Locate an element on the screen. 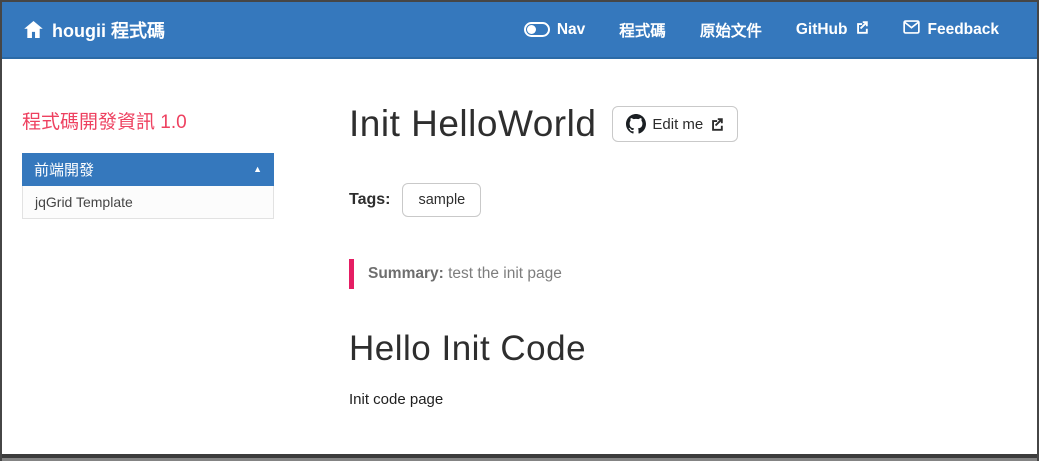 The image size is (1039, 461). edit-me-button: Edit me is located at coordinates (675, 124).